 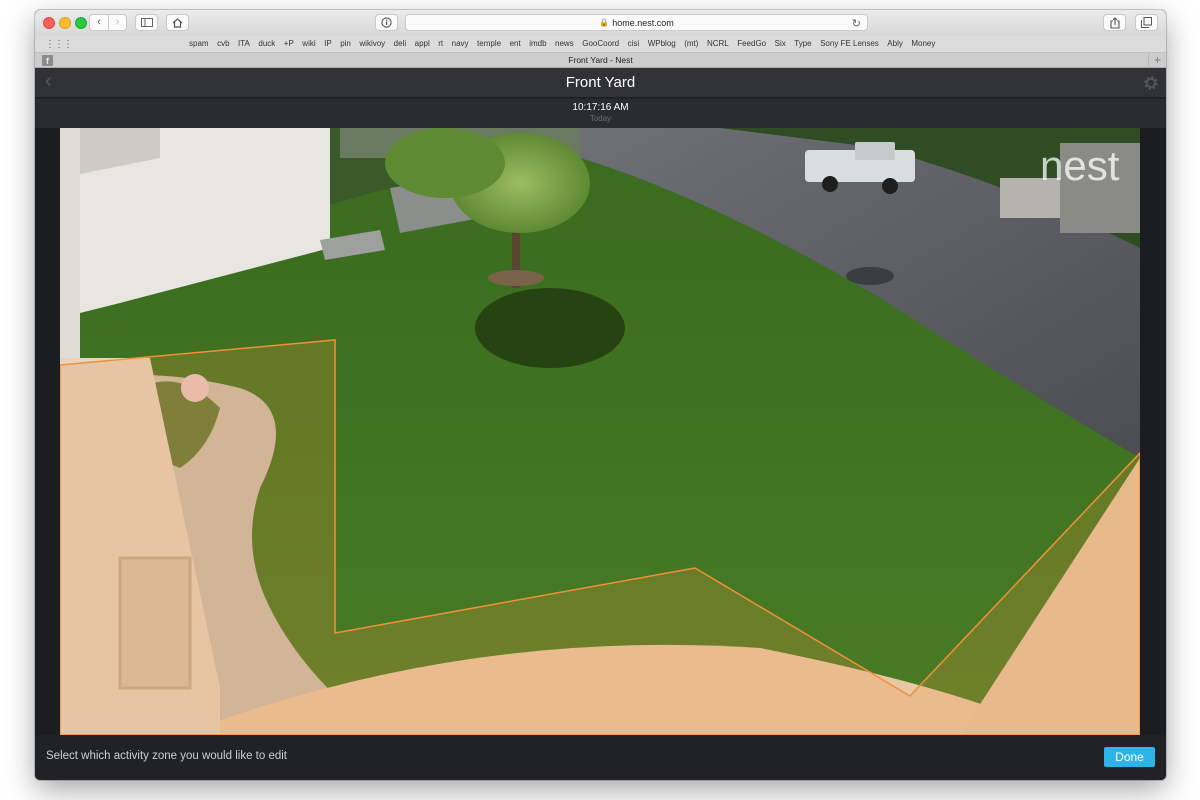 I want to click on bookmark-item: temple, so click(x=489, y=43).